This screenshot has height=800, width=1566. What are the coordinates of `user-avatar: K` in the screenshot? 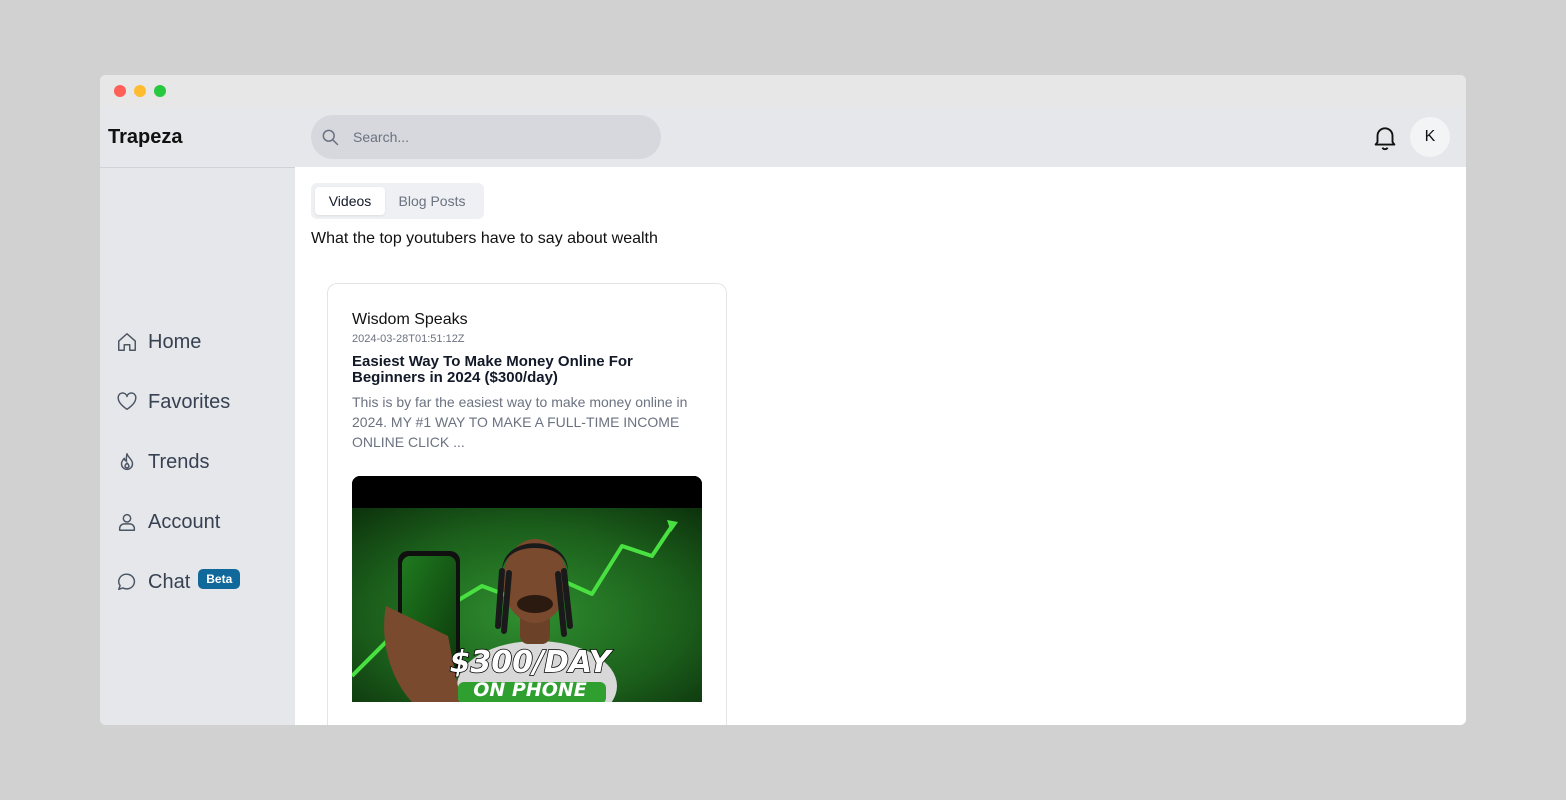 It's located at (1430, 137).